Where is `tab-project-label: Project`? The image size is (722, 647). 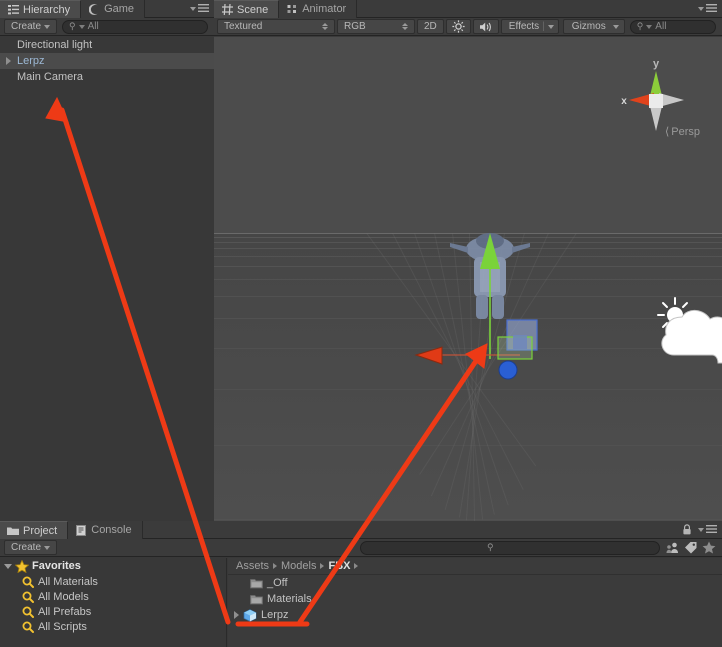
tab-project-label: Project is located at coordinates (40, 530).